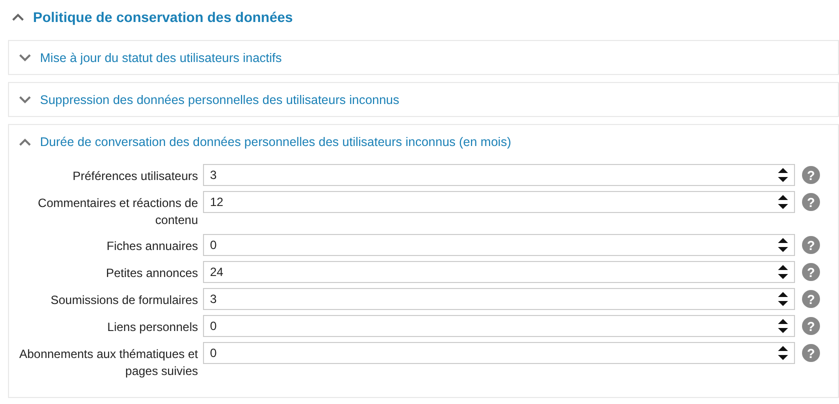 This screenshot has height=404, width=839. Describe the element at coordinates (499, 272) in the screenshot. I see `number-field: 24` at that location.